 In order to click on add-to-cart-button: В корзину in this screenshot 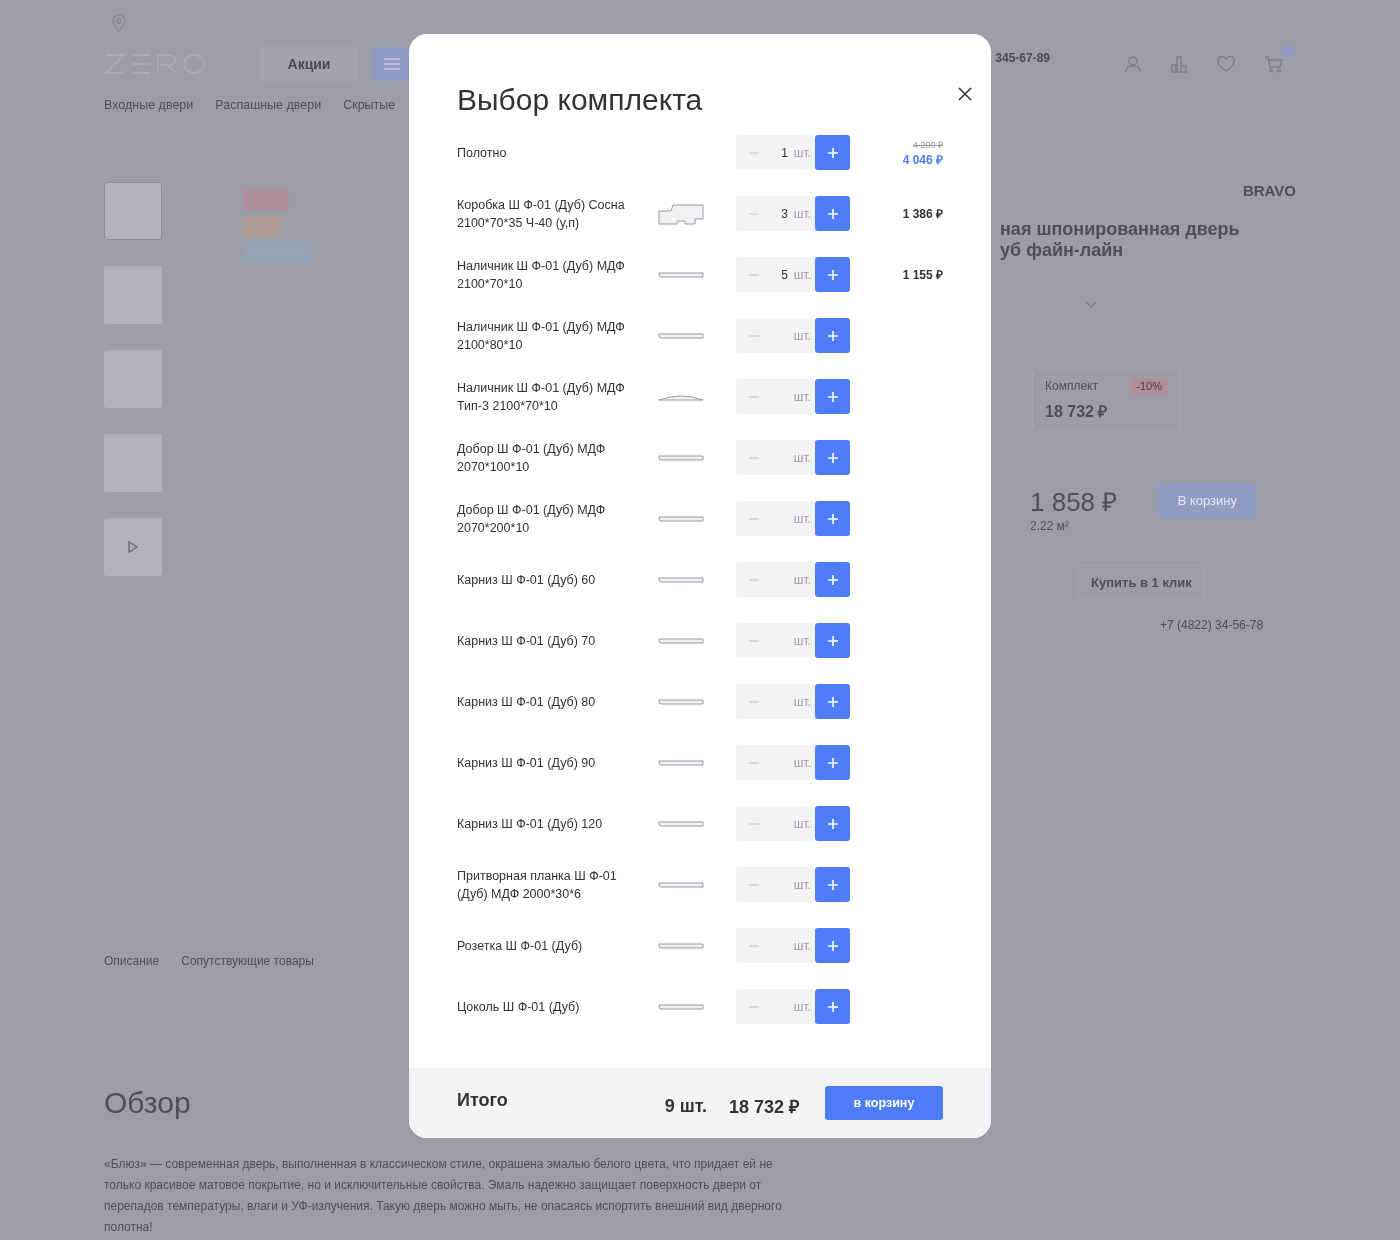, I will do `click(1207, 500)`.